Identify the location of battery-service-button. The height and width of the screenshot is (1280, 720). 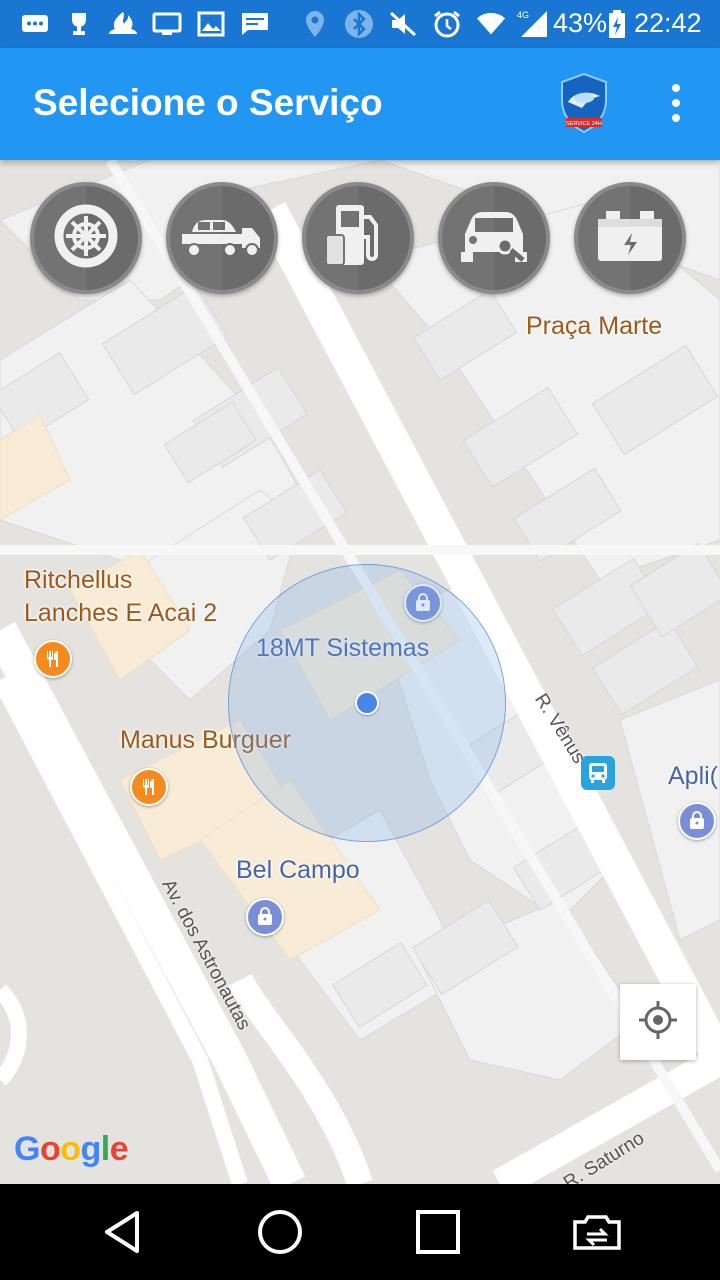
(630, 238).